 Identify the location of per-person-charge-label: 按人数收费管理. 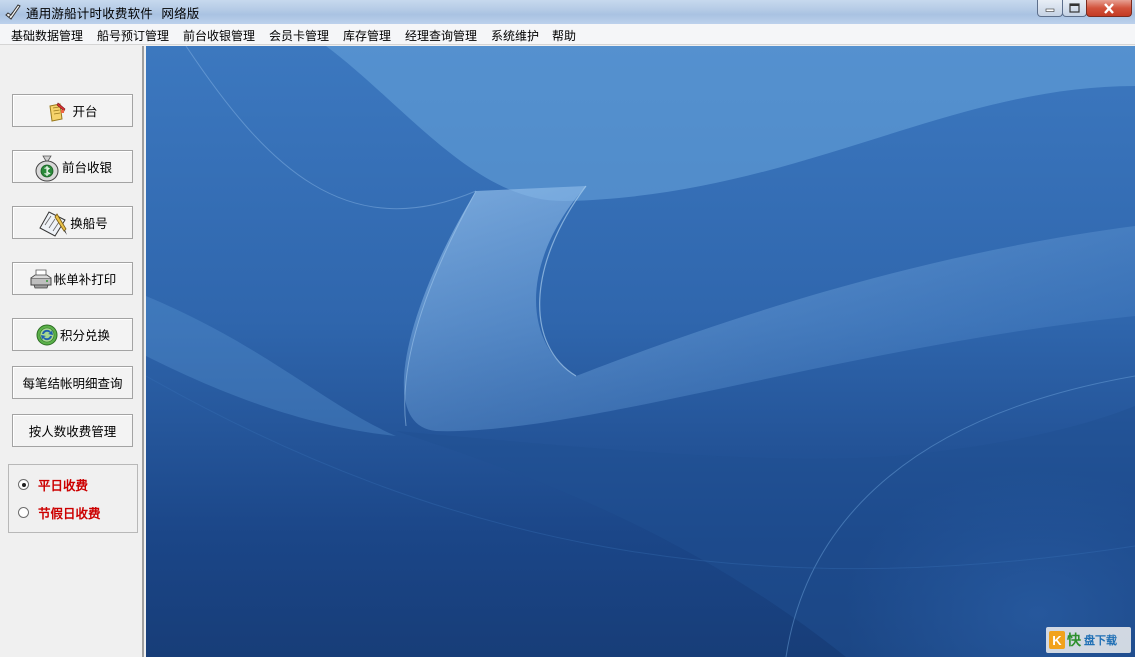
(72, 431).